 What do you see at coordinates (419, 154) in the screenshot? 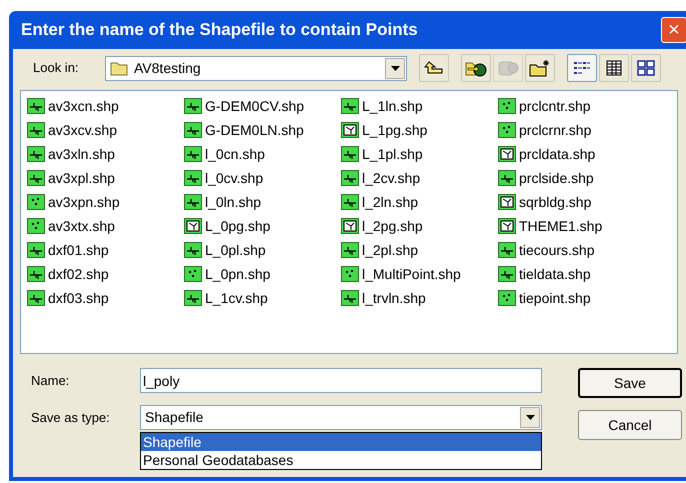
I see `file-item: L_1pl.shp` at bounding box center [419, 154].